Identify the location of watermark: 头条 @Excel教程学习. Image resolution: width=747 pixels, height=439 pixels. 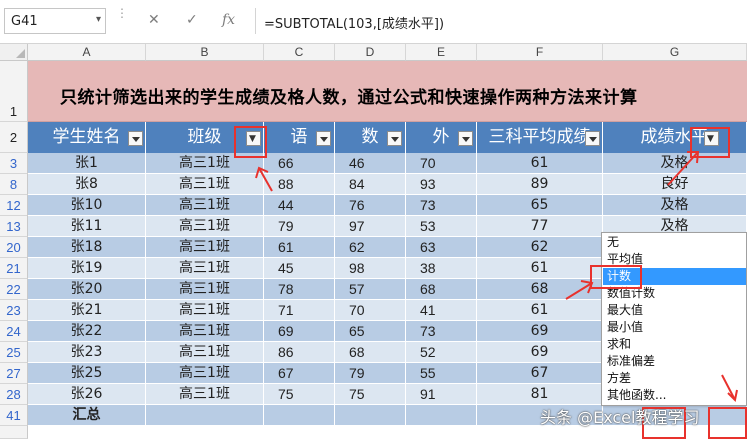
(620, 417).